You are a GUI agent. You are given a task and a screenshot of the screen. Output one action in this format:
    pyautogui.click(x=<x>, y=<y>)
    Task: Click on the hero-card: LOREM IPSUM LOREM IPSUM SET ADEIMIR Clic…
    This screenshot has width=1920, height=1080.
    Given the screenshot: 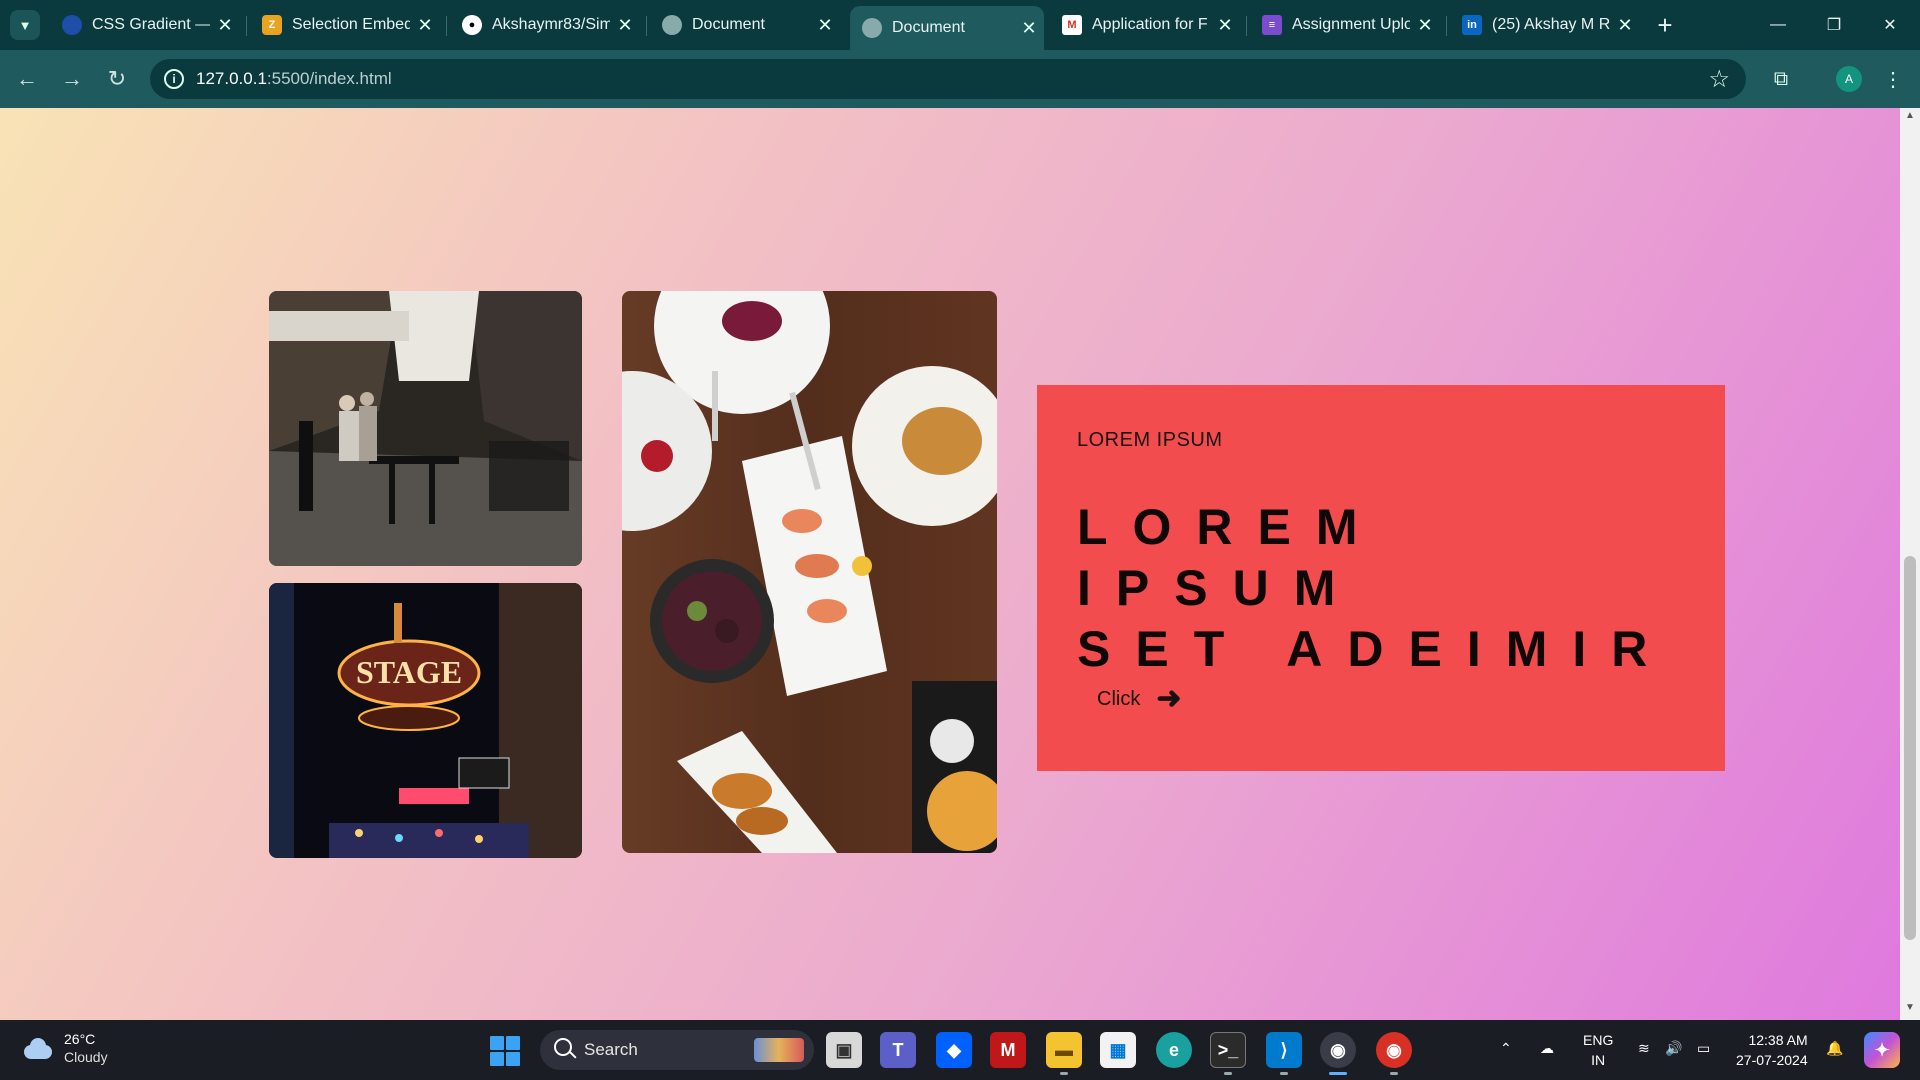 What is the action you would take?
    pyautogui.click(x=1381, y=578)
    